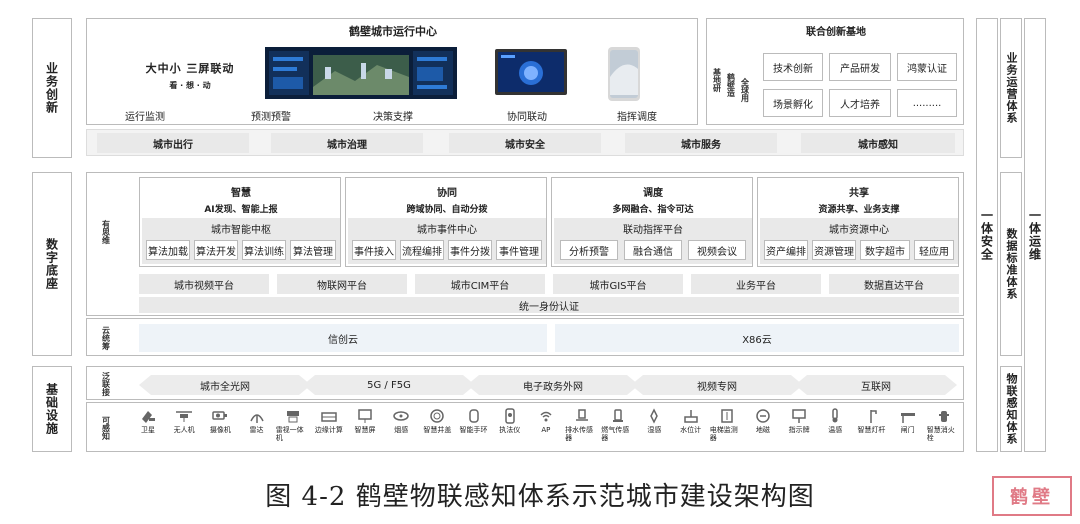 The width and height of the screenshot is (1080, 524). What do you see at coordinates (756, 284) in the screenshot?
I see `platform-box: 业务平台` at bounding box center [756, 284].